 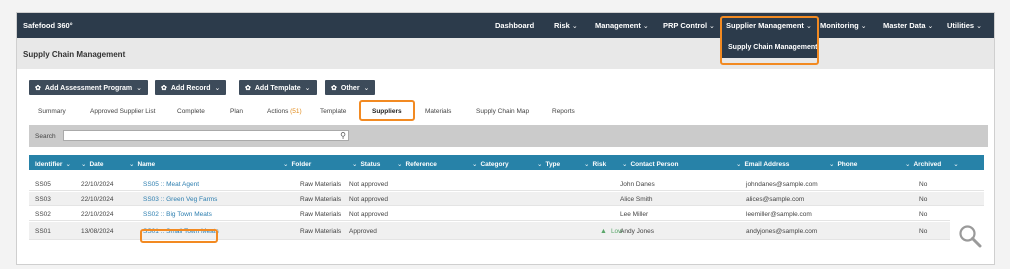 What do you see at coordinates (179, 236) in the screenshot?
I see `highlight-small-town-meats` at bounding box center [179, 236].